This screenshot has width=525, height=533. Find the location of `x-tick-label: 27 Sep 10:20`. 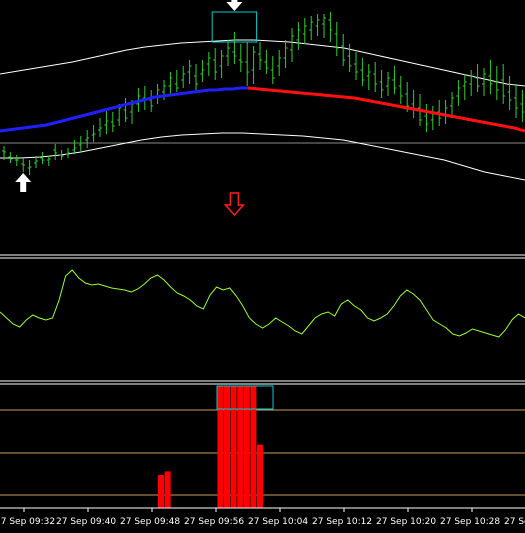

x-tick-label: 27 Sep 10:20 is located at coordinates (406, 522).